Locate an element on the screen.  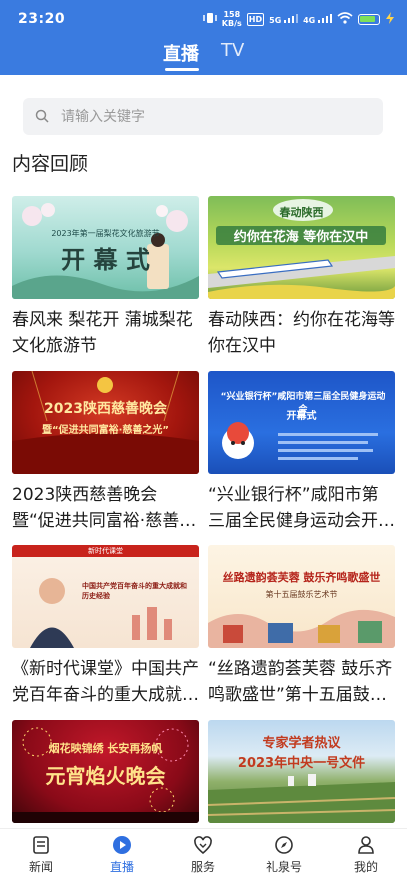
card-thumbnail: 春动陕西 约你在花海 等你在汉中 is located at coordinates (301, 247).